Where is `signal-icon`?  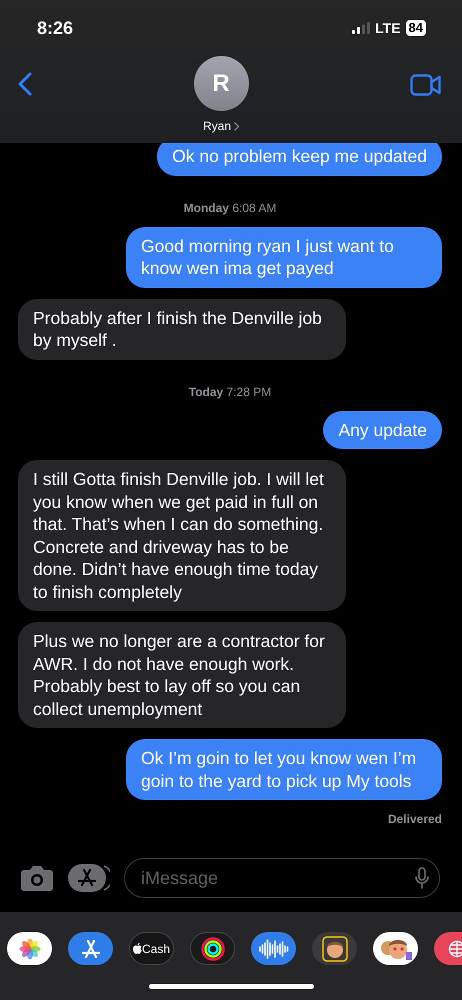
signal-icon is located at coordinates (361, 28).